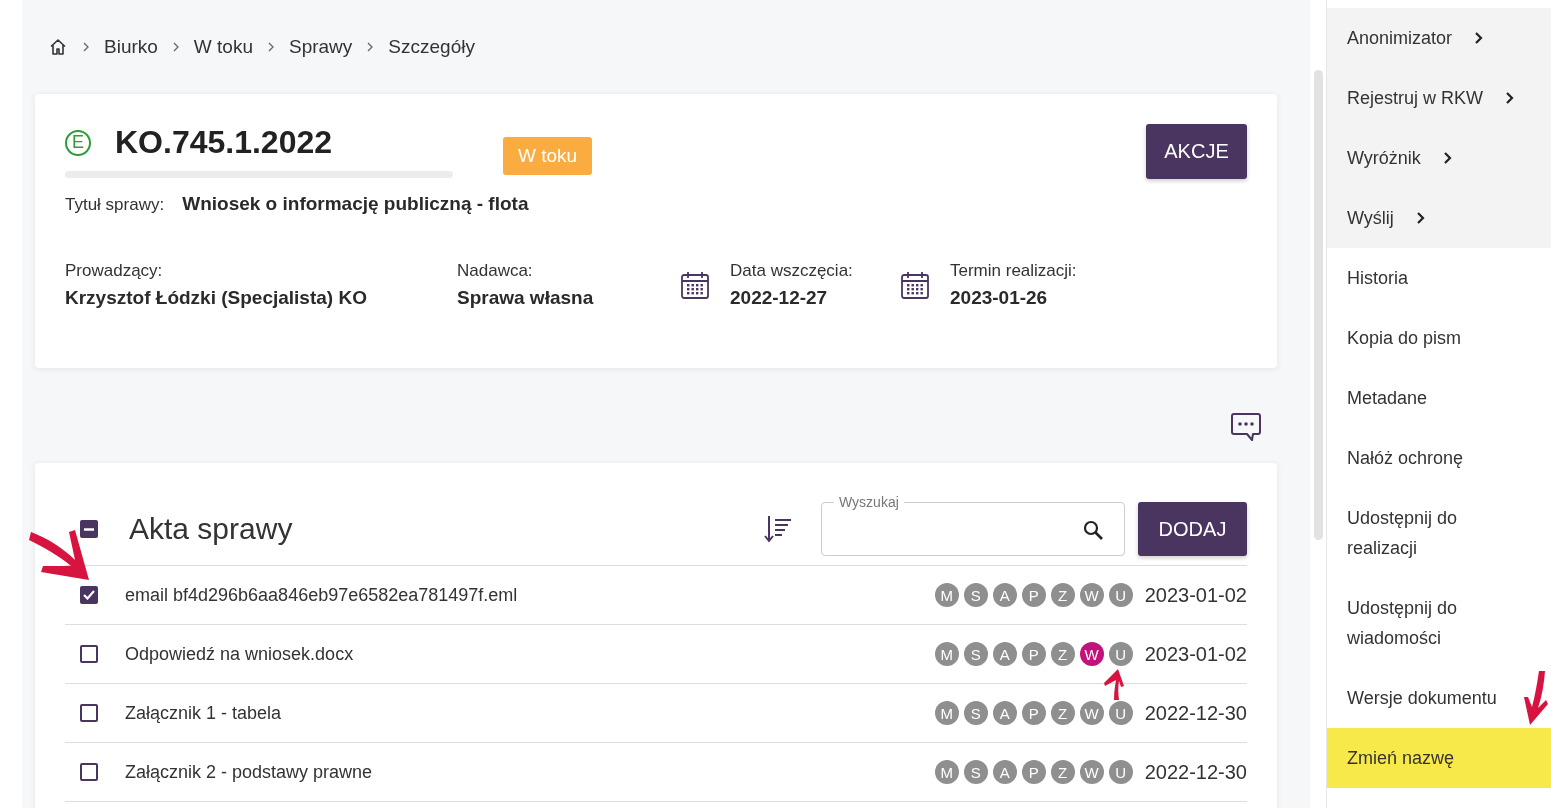 The width and height of the screenshot is (1551, 808). What do you see at coordinates (321, 595) in the screenshot?
I see `file-name: email bf4d296b6aa846eb97e6582ea781497f.eml` at bounding box center [321, 595].